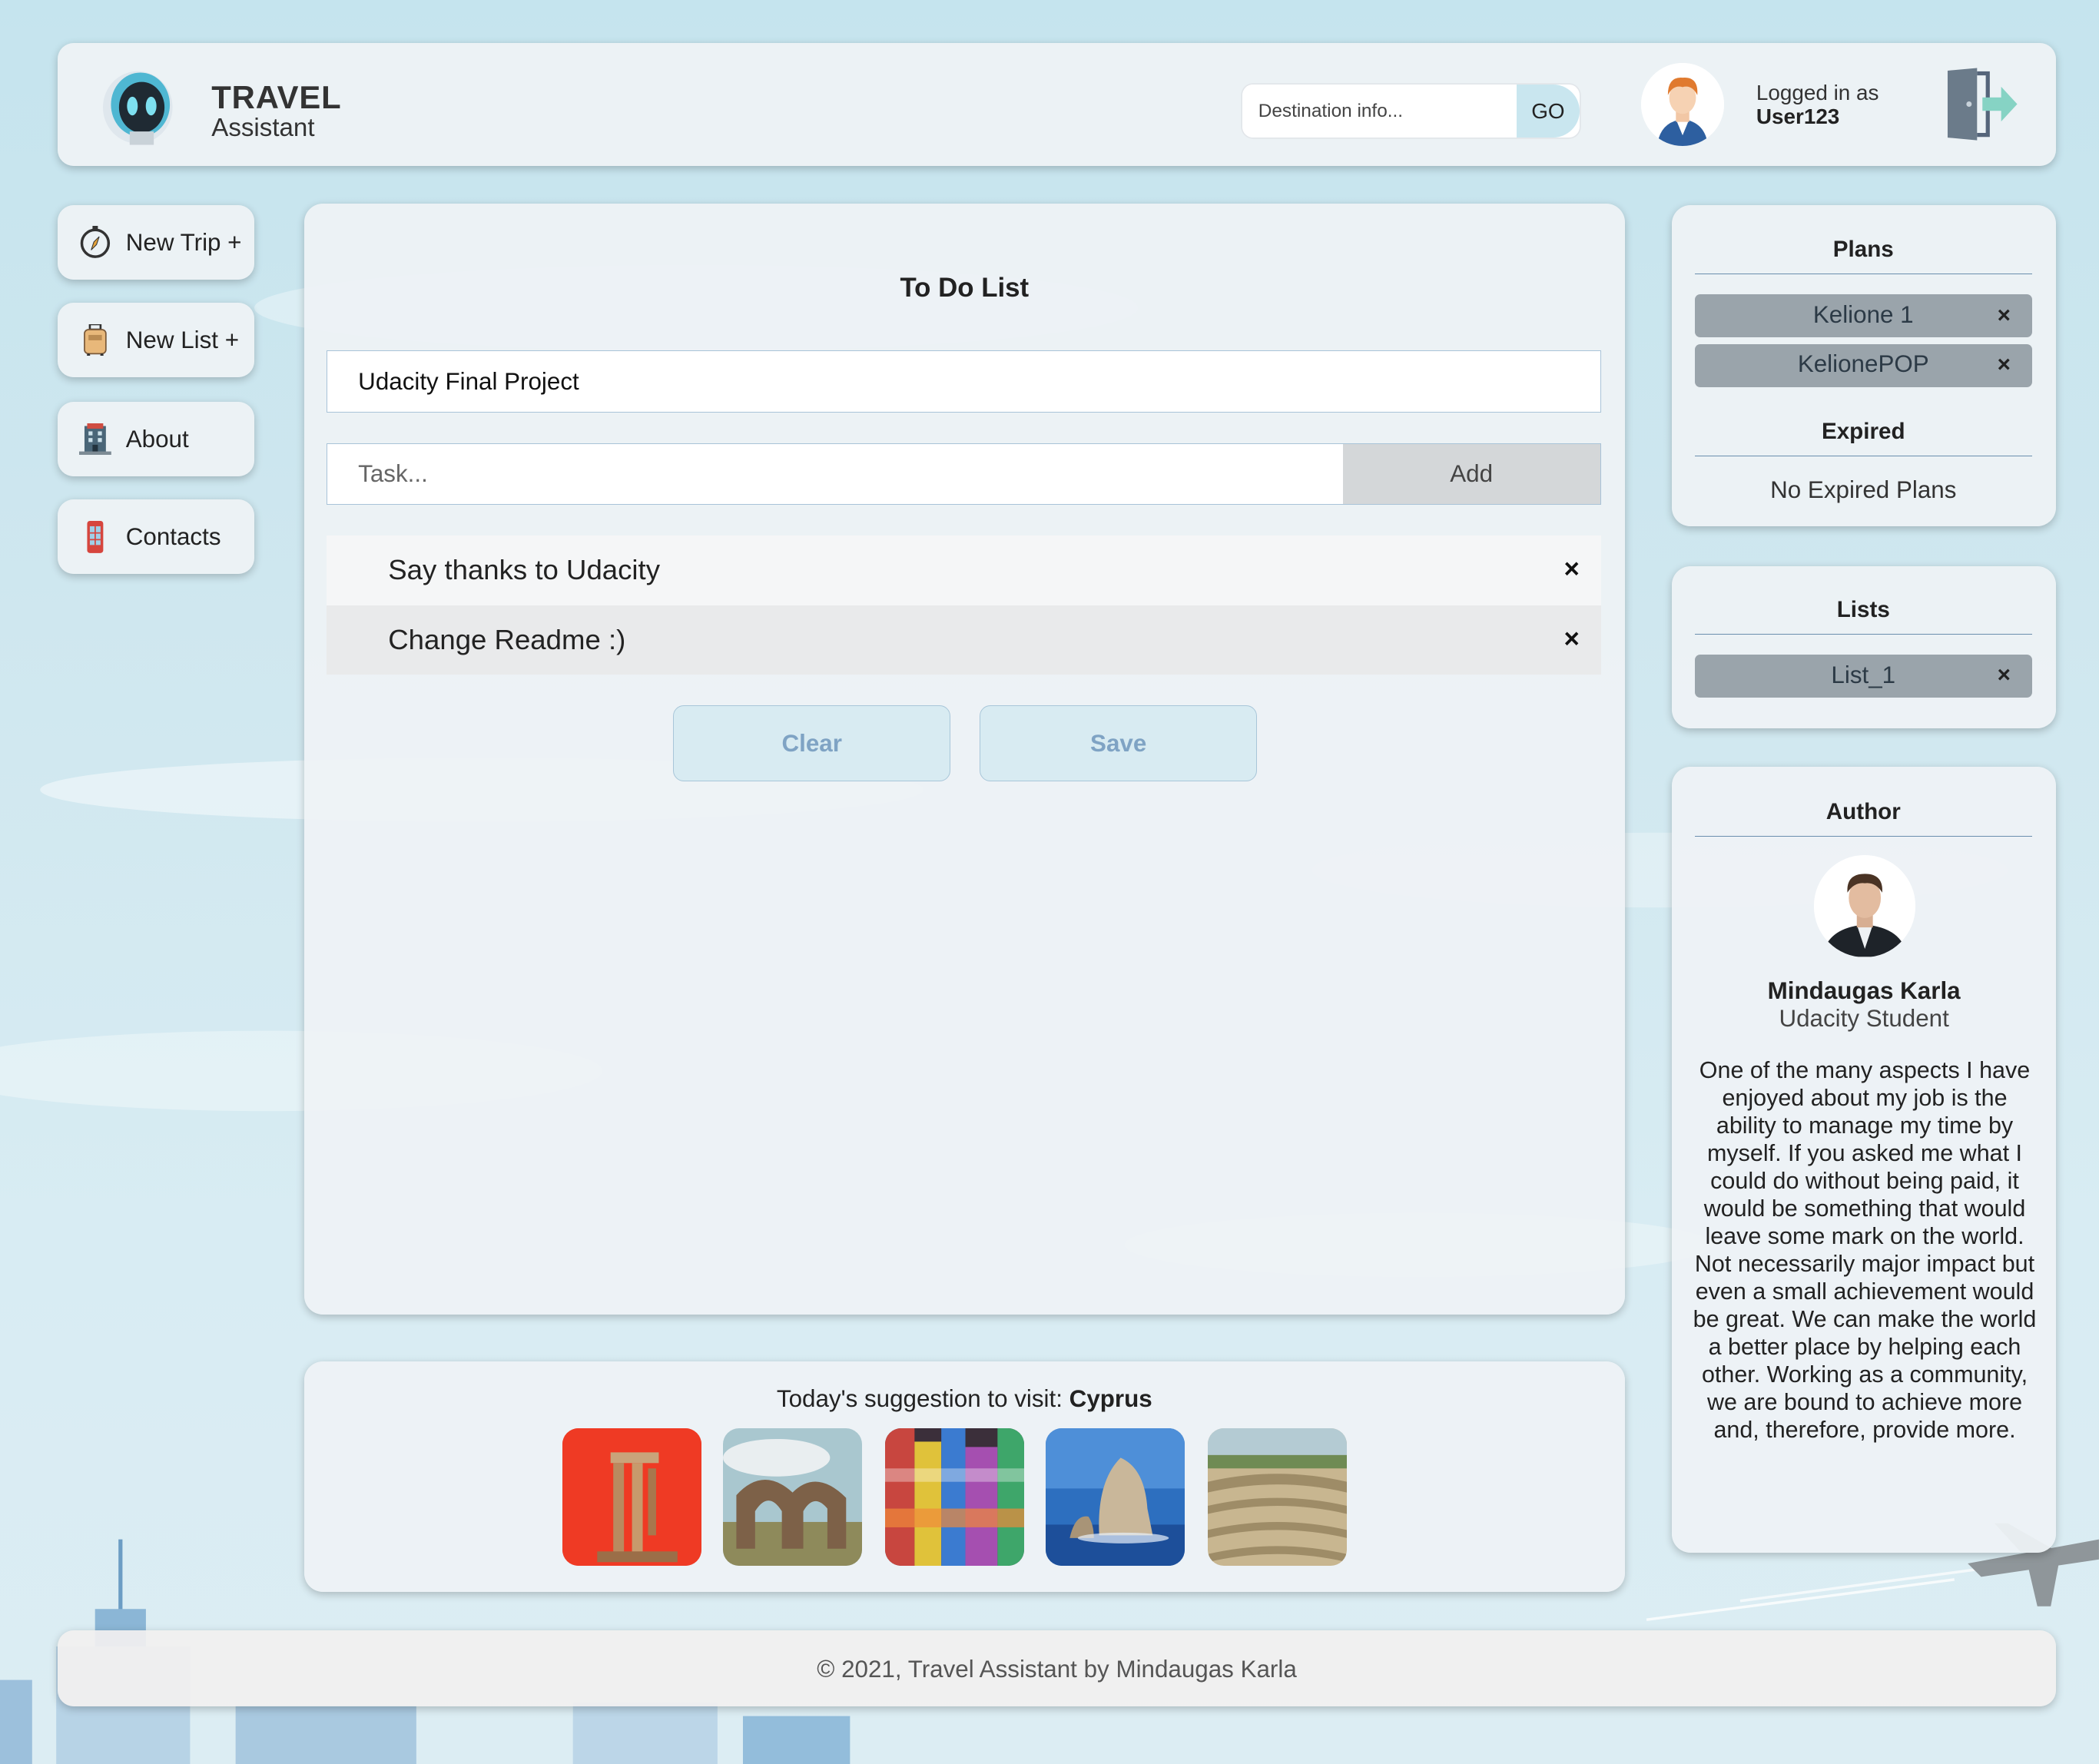  I want to click on no-expired-plans-text: No Expired Plans, so click(1863, 490).